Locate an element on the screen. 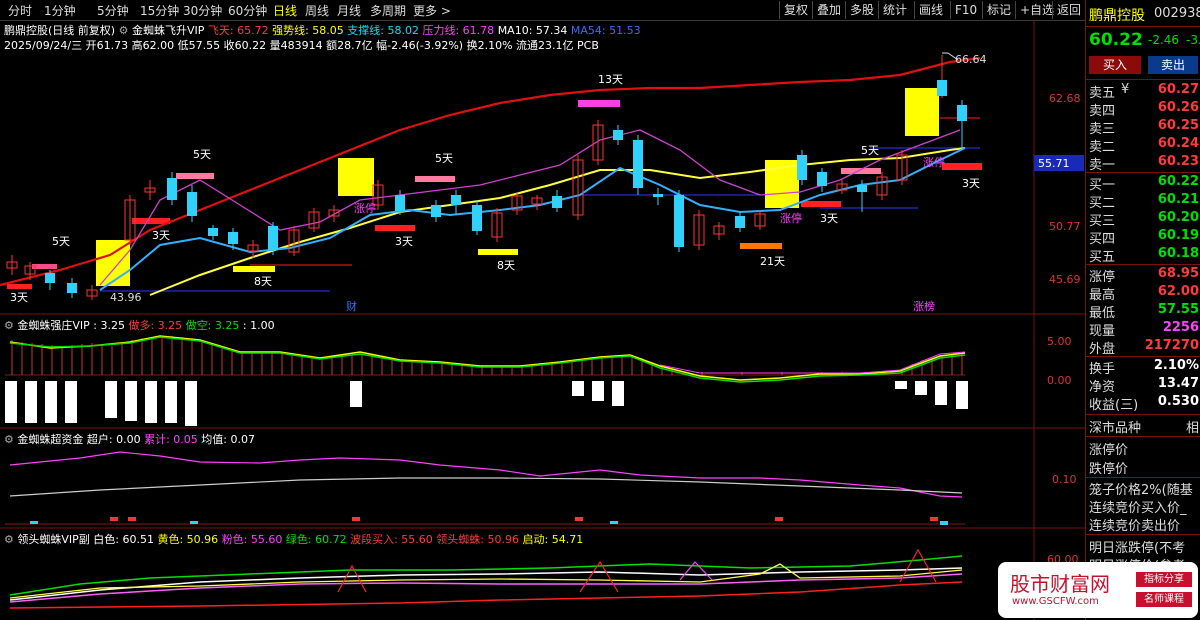  mark-button: 标记 is located at coordinates (998, 10).